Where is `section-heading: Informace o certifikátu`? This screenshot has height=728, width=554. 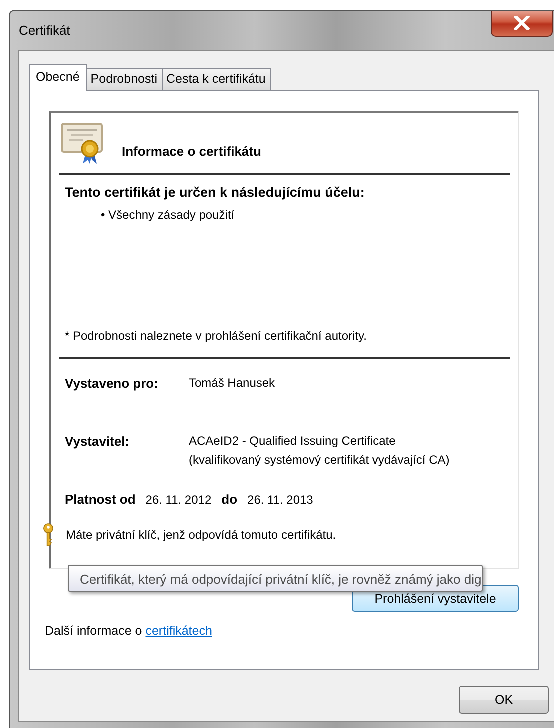
section-heading: Informace o certifikátu is located at coordinates (192, 151).